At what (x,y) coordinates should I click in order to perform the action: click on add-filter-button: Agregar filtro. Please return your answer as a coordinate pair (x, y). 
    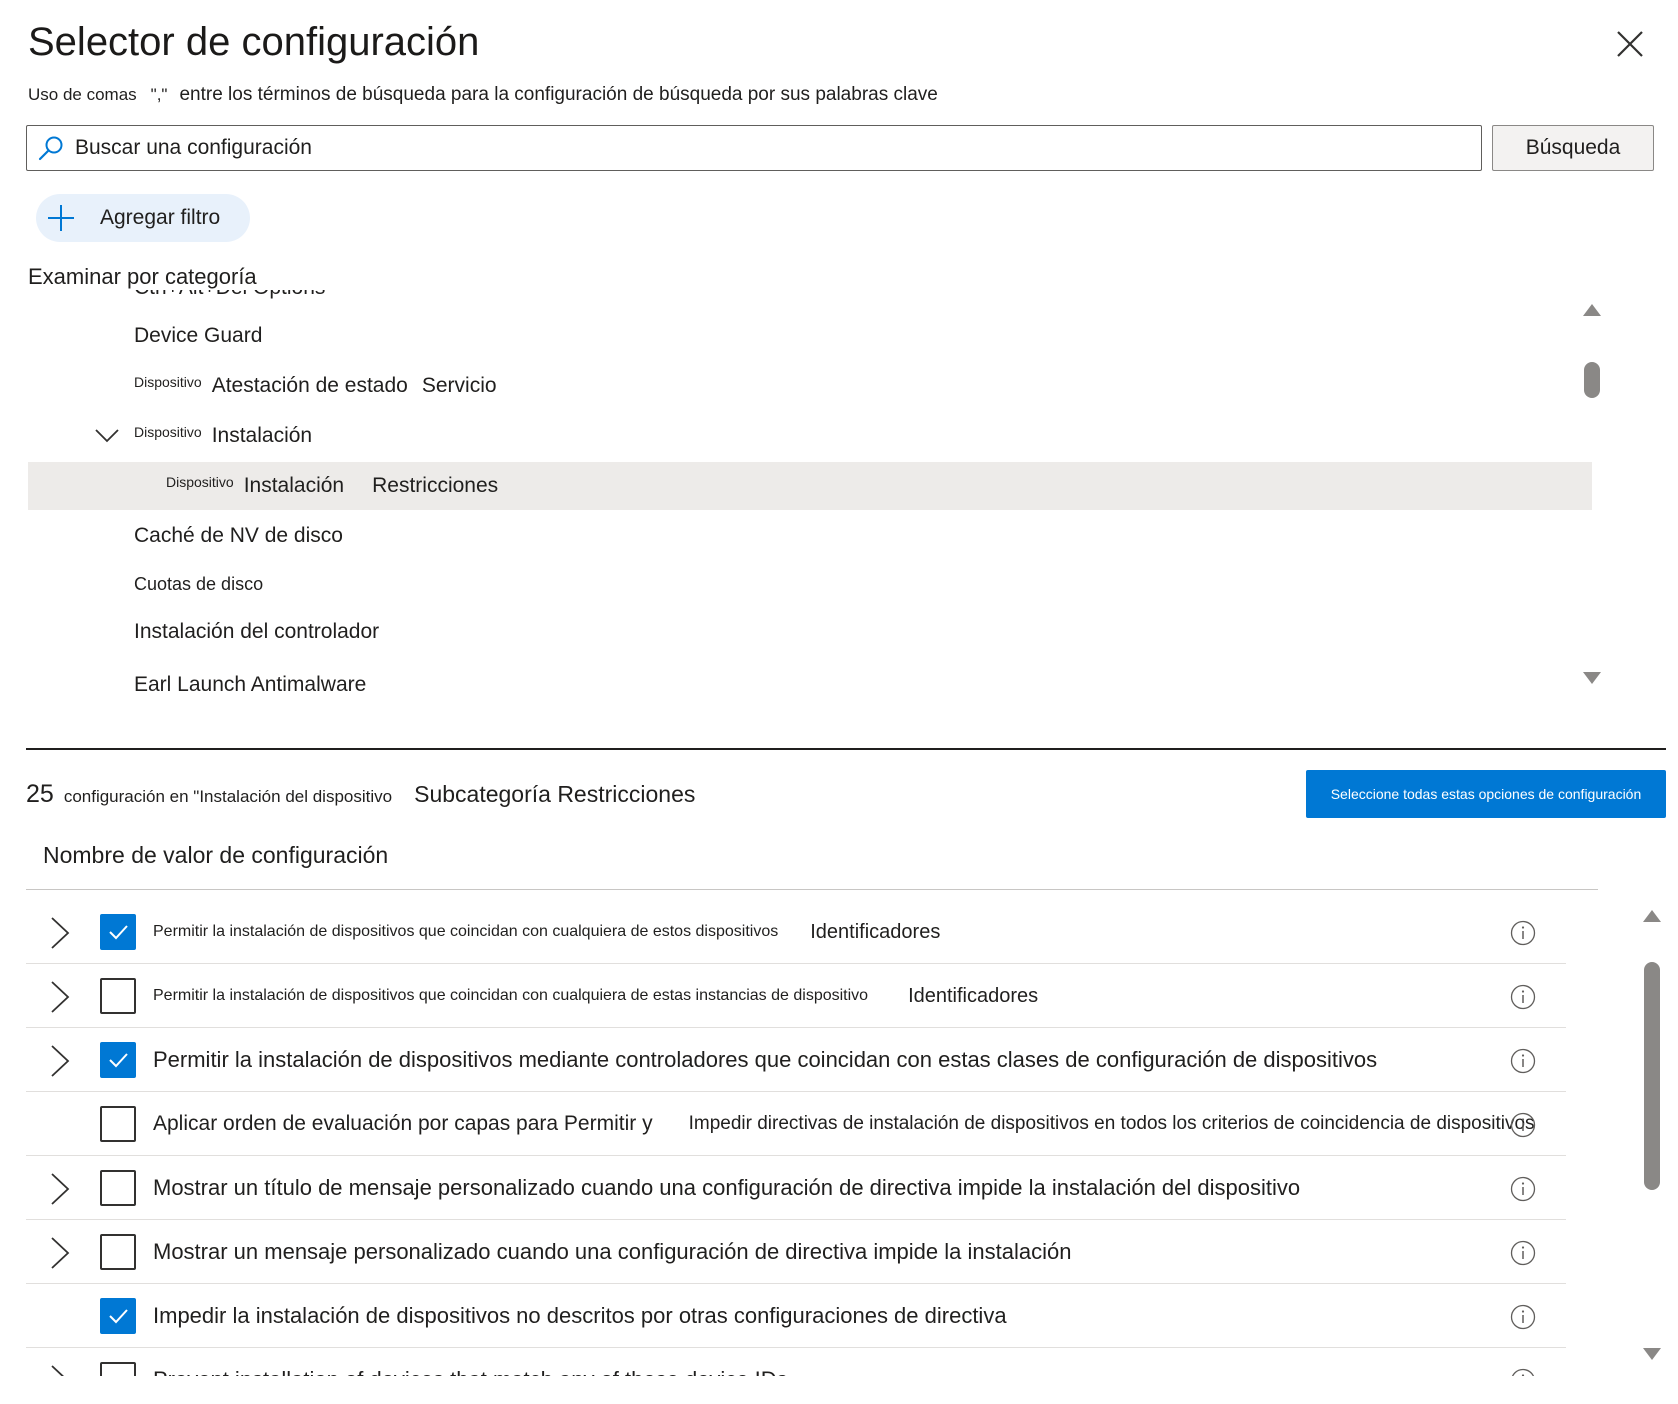
    Looking at the image, I should click on (143, 218).